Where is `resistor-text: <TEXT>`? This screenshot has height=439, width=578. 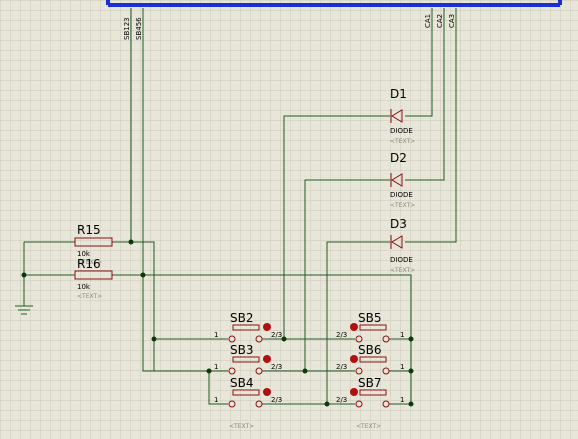 resistor-text: <TEXT> is located at coordinates (89, 296).